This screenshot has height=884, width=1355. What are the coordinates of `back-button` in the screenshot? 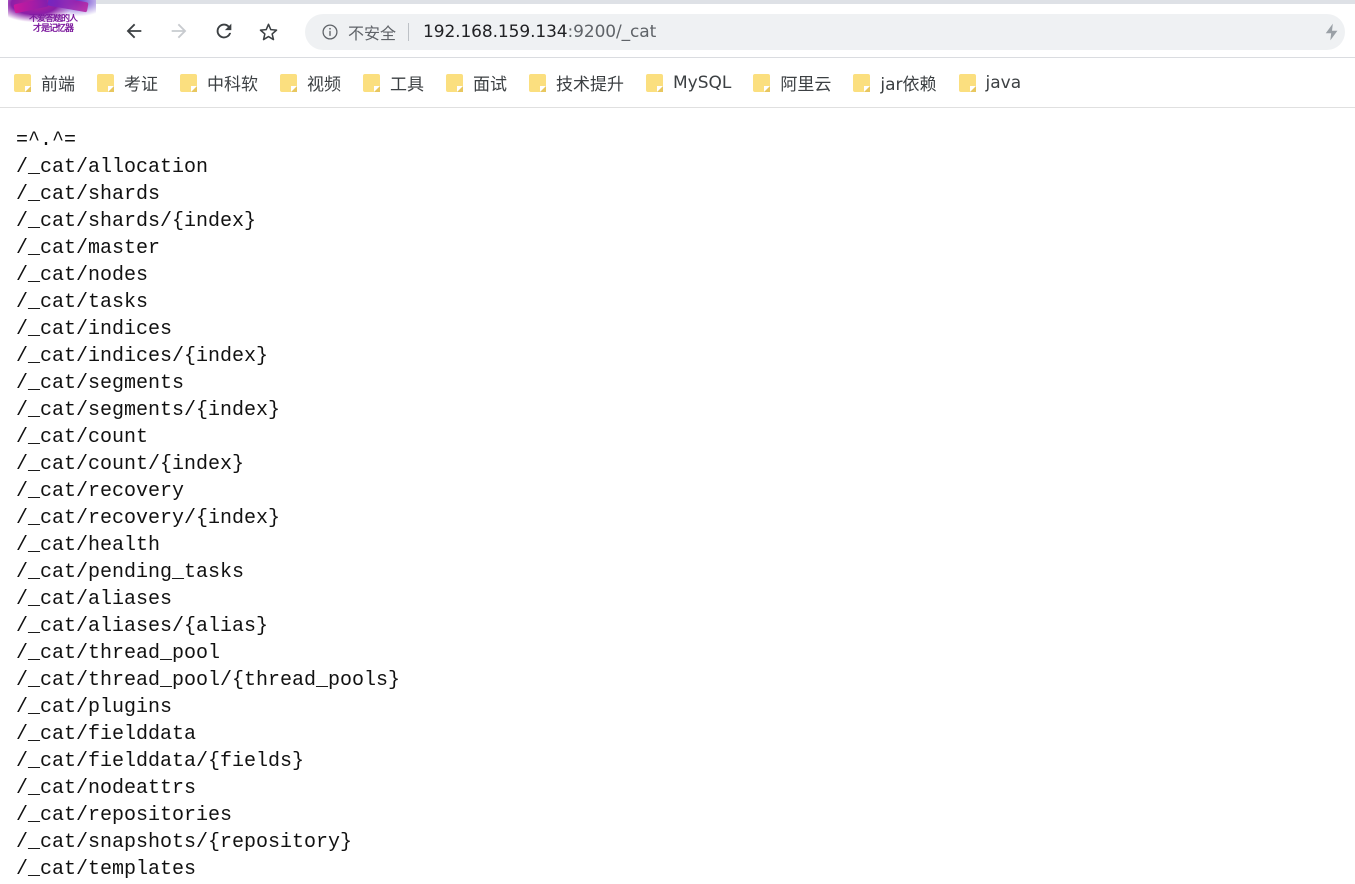 It's located at (134, 31).